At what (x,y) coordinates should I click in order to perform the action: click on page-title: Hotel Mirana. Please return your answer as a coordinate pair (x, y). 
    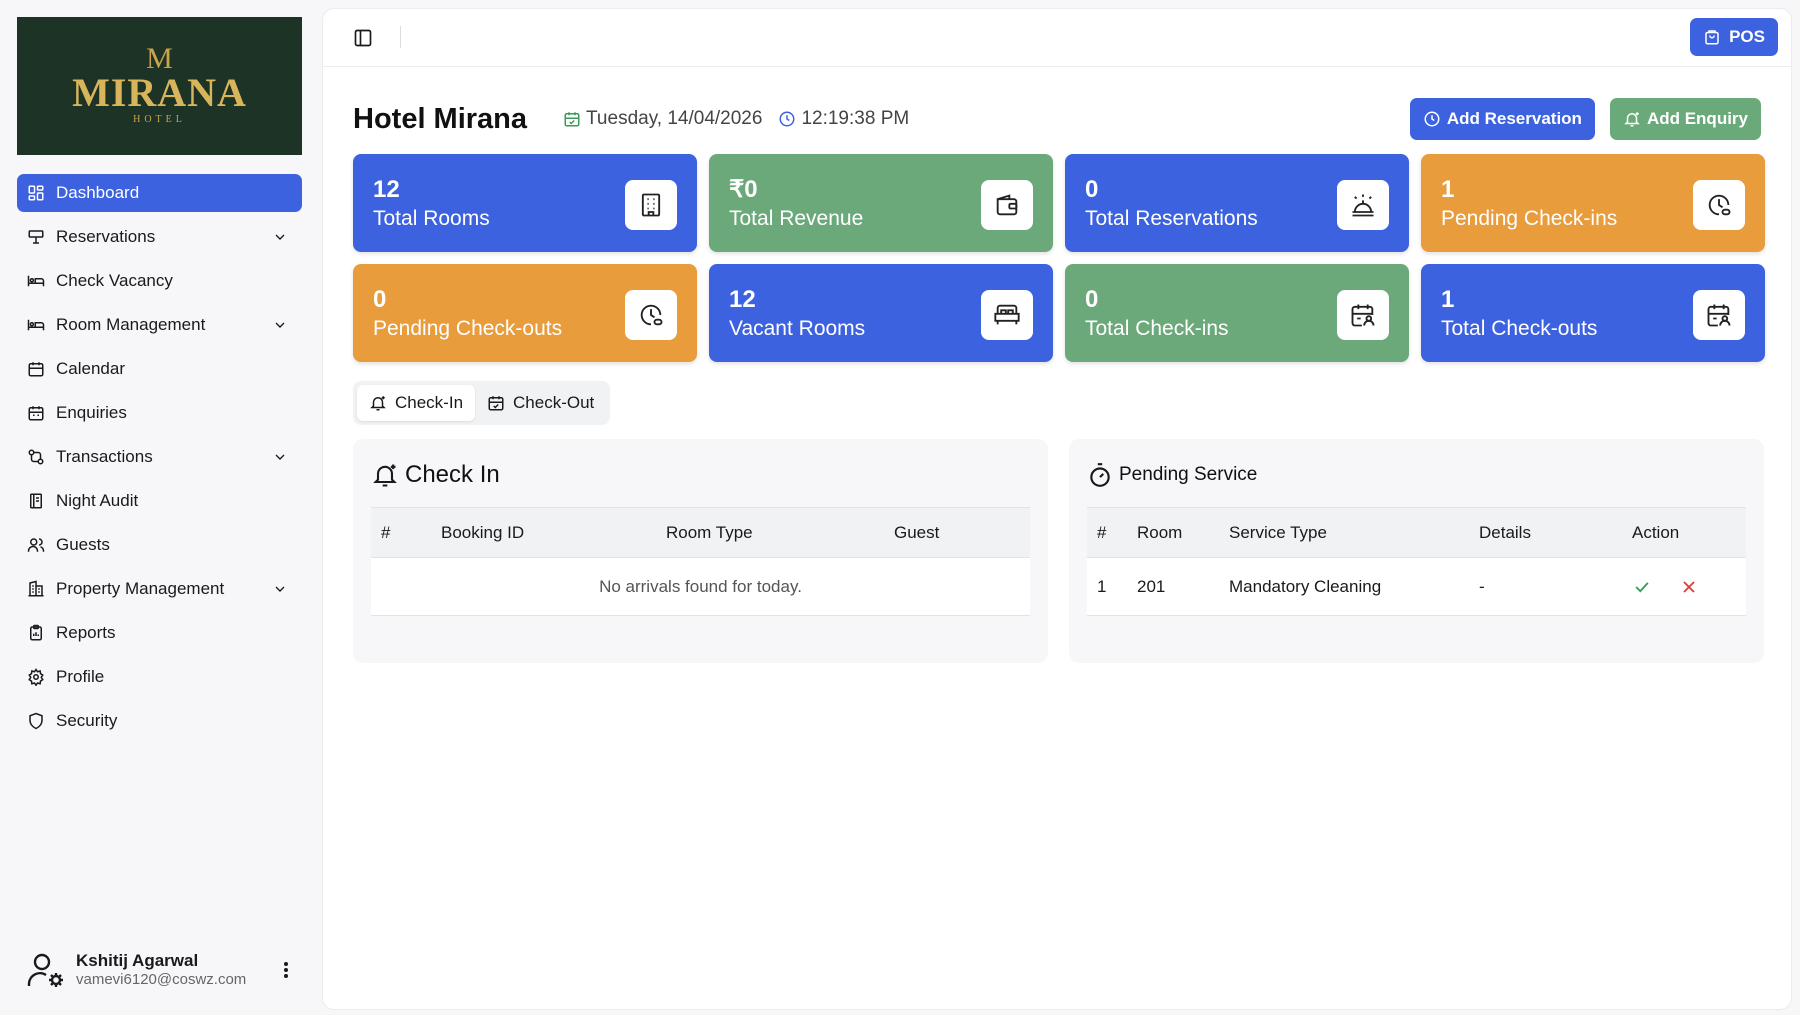
    Looking at the image, I should click on (440, 118).